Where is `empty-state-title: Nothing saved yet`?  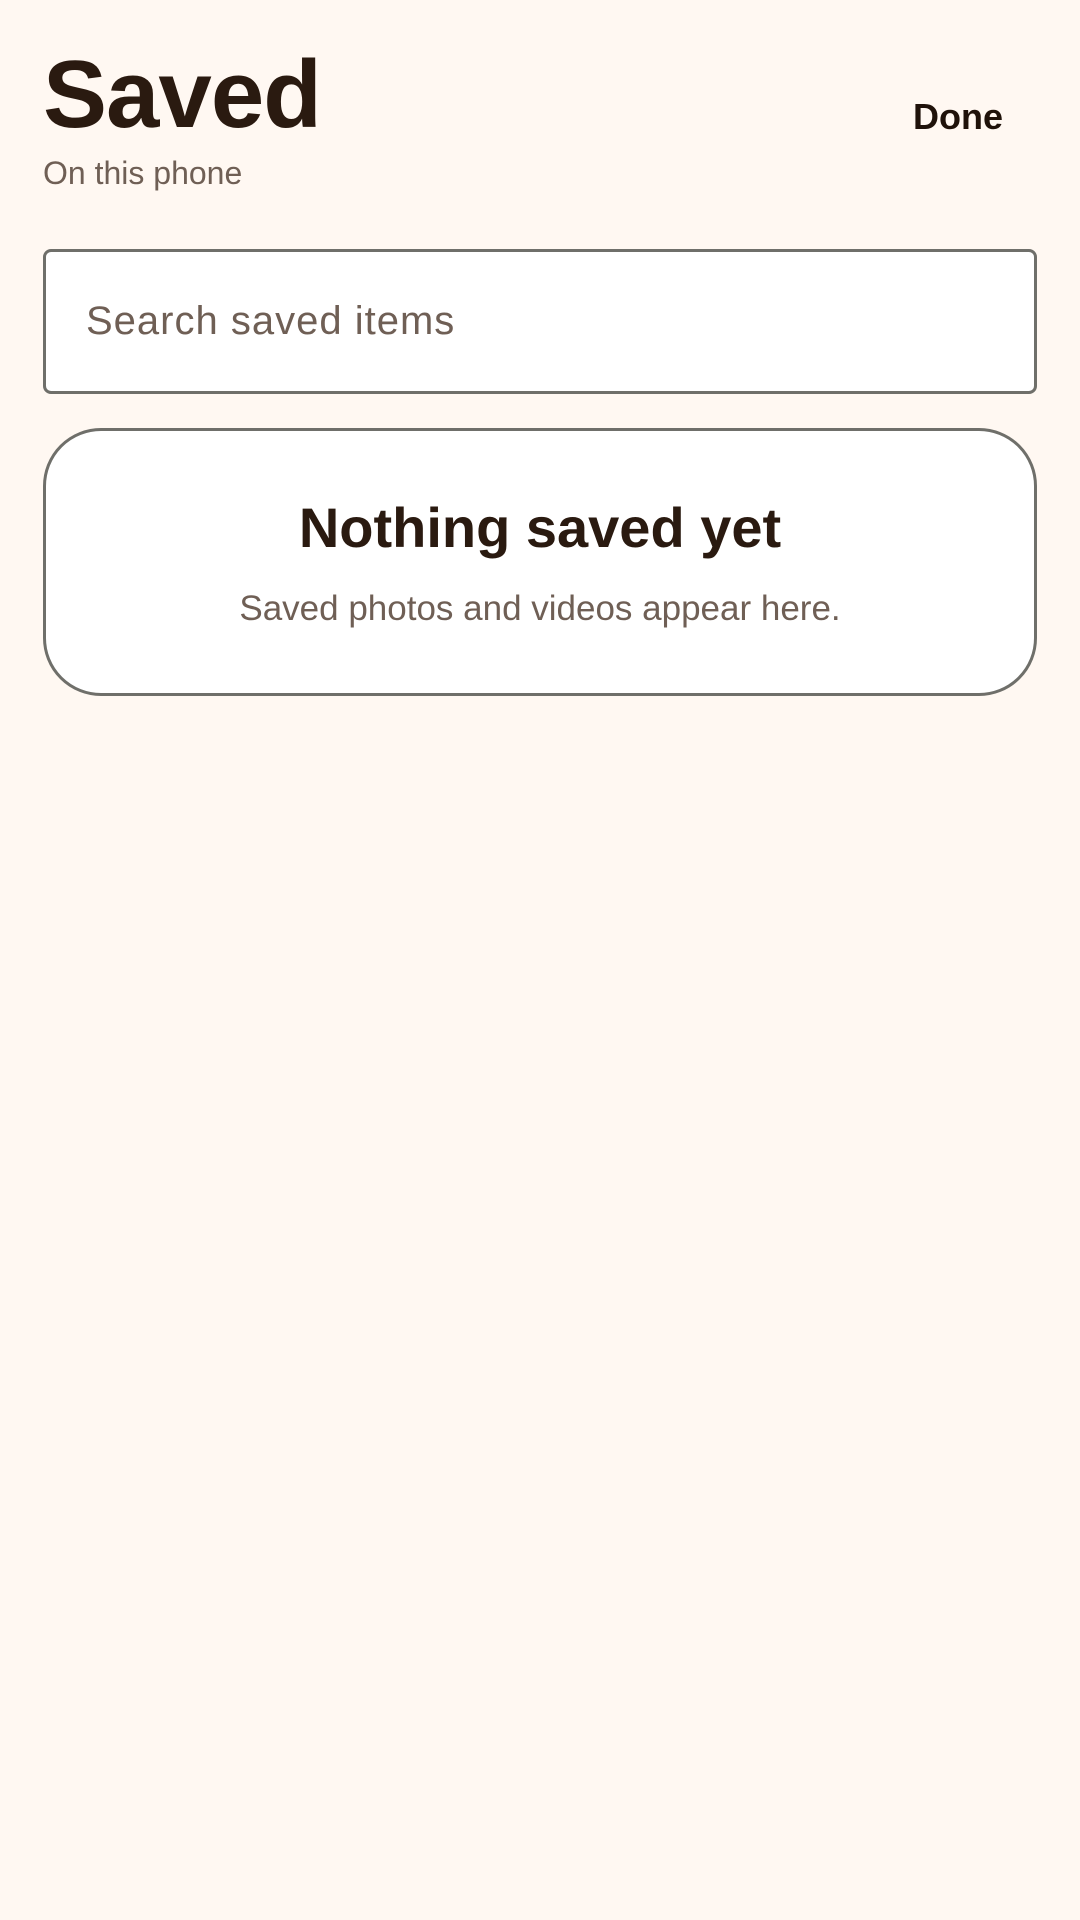 empty-state-title: Nothing saved yet is located at coordinates (540, 527).